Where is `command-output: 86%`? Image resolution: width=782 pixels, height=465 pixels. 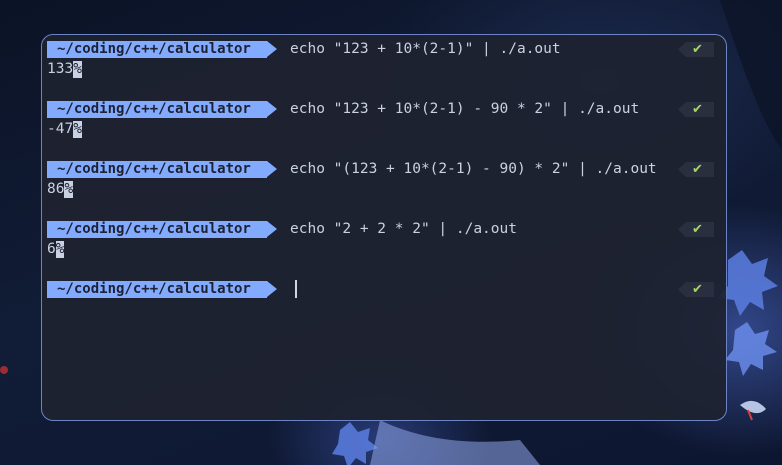 command-output: 86% is located at coordinates (60, 189).